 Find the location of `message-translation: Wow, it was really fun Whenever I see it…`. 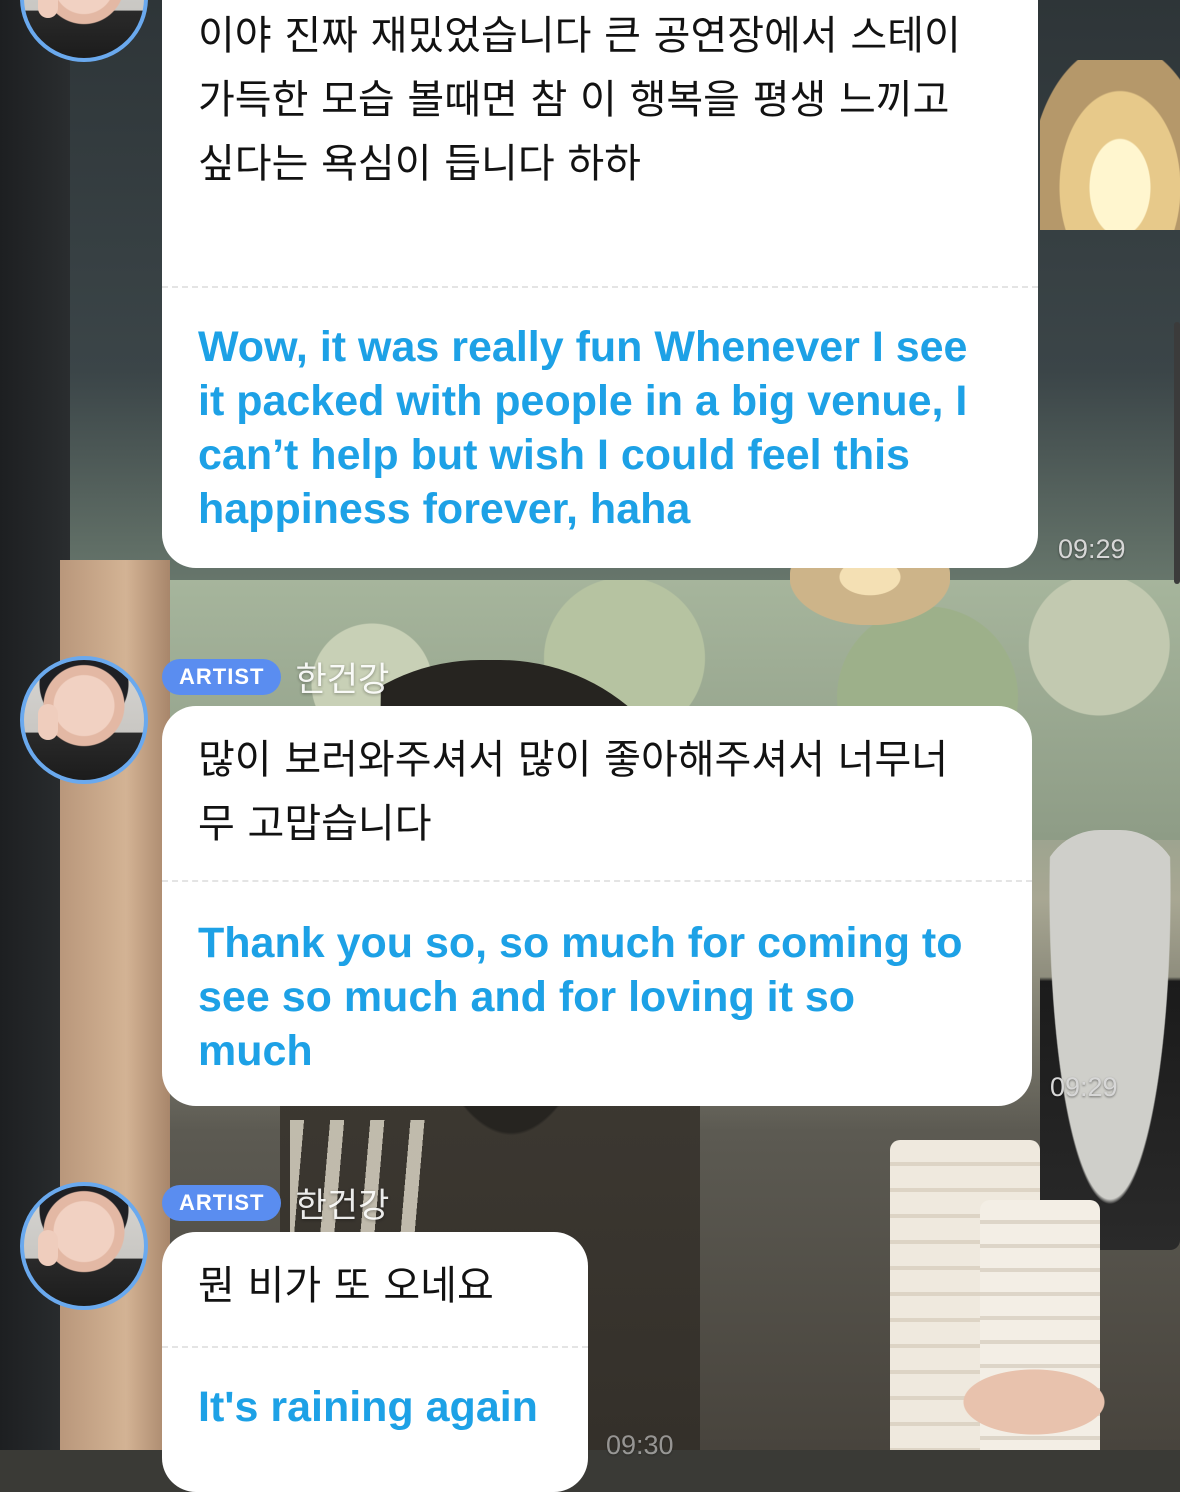

message-translation: Wow, it was really fun Whenever I see it… is located at coordinates (583, 428).